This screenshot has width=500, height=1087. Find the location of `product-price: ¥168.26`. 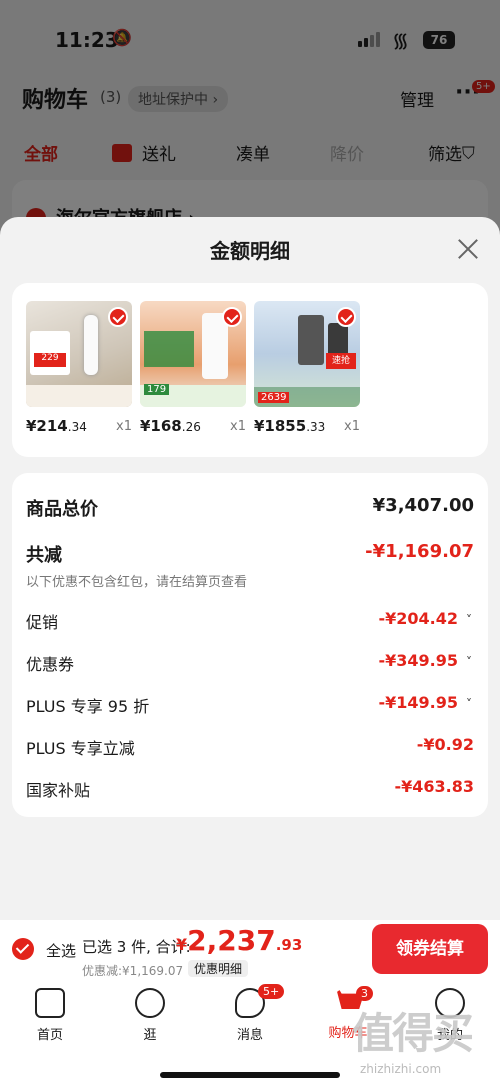

product-price: ¥168.26 is located at coordinates (170, 426).